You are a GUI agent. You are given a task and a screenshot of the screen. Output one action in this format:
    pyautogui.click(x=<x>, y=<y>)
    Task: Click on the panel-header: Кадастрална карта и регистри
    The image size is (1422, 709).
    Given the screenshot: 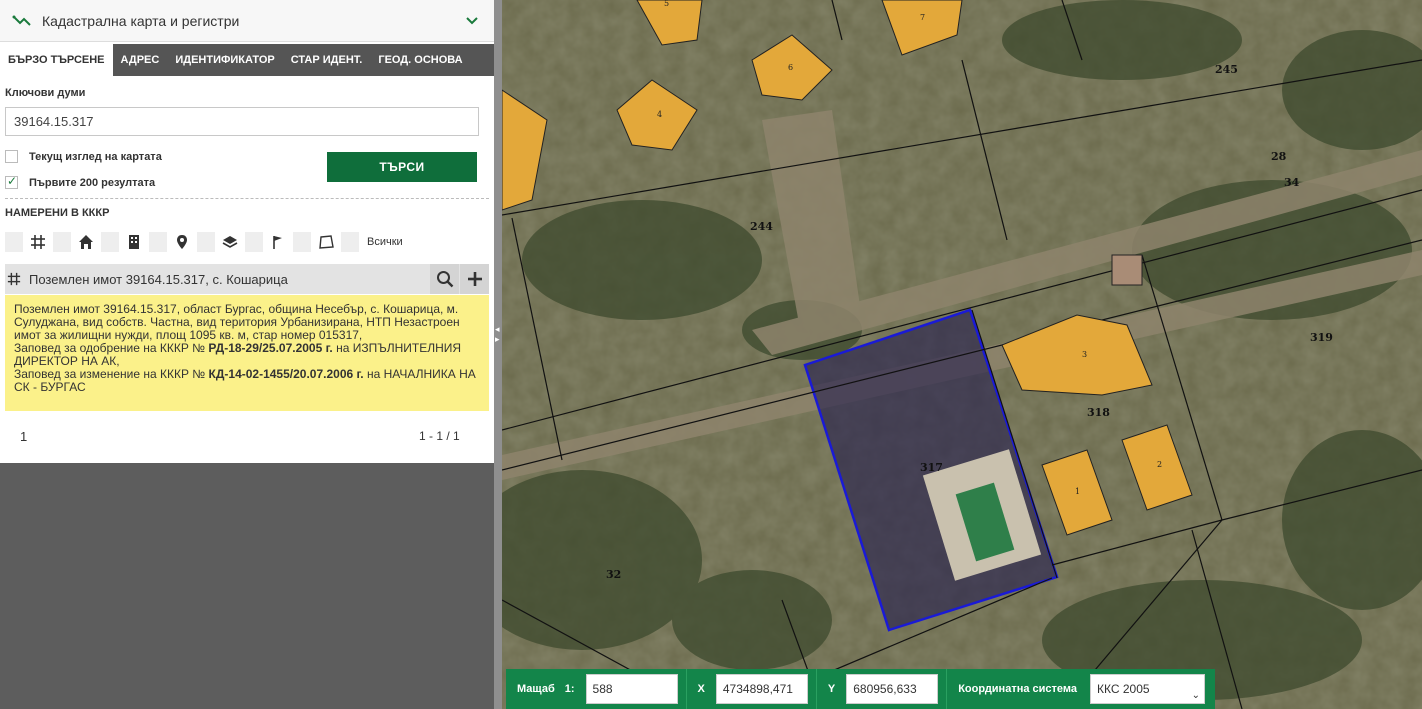 What is the action you would take?
    pyautogui.click(x=247, y=21)
    